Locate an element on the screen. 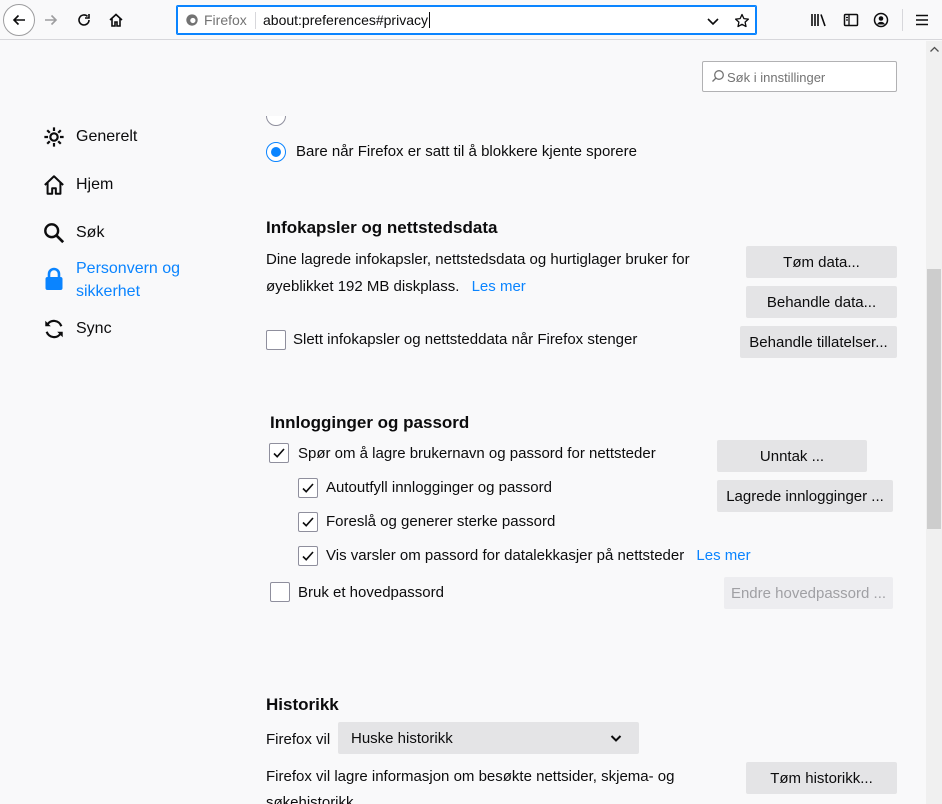 This screenshot has width=942, height=804. category-label: Sync is located at coordinates (94, 328).